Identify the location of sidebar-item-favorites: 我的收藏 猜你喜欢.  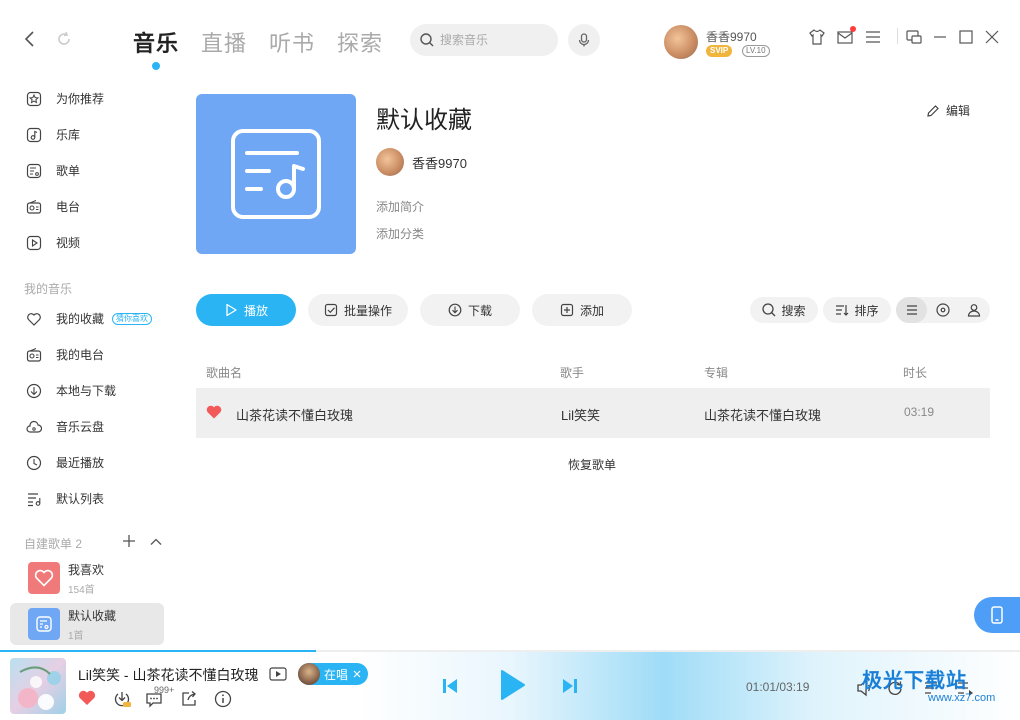
(89, 318).